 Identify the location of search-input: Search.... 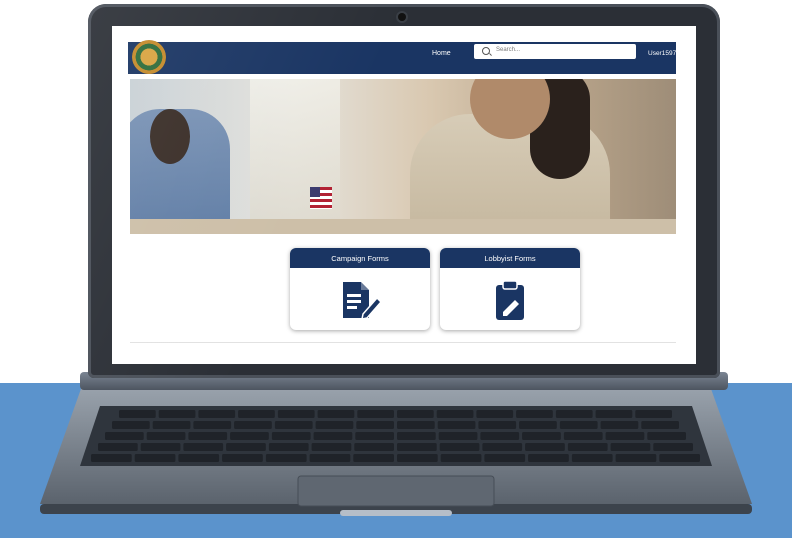
(555, 51).